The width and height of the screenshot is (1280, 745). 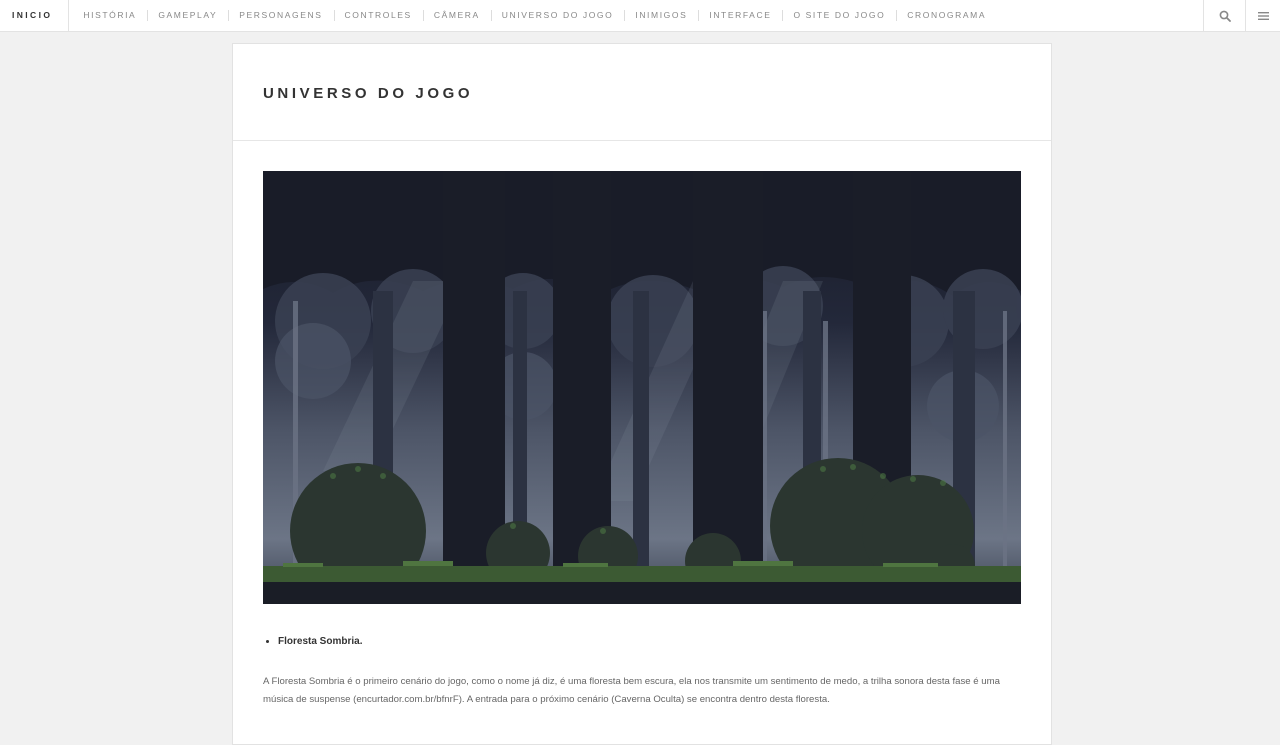 I want to click on nav-item-camera: CÂMERA, so click(x=456, y=15).